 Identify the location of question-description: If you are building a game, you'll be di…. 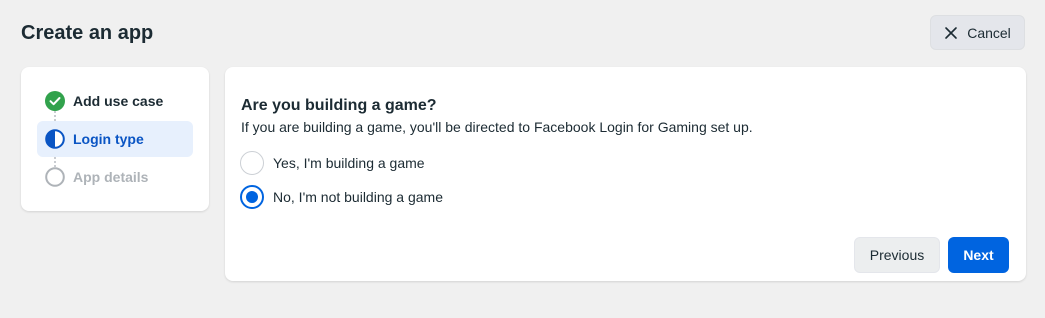
(497, 127).